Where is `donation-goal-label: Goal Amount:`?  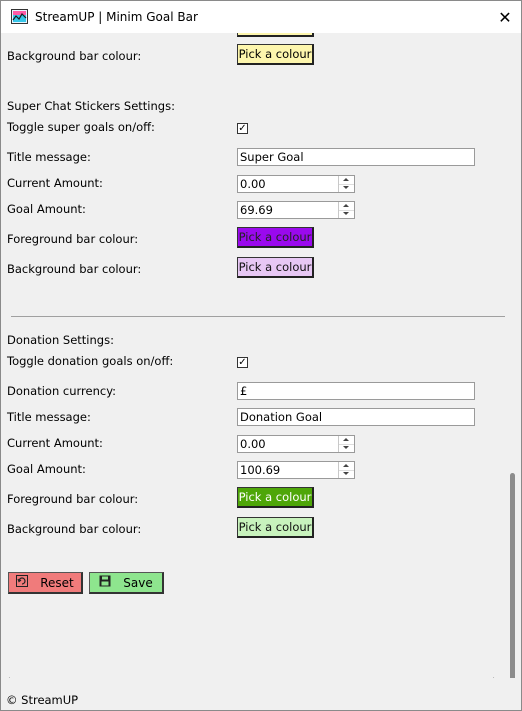
donation-goal-label: Goal Amount: is located at coordinates (46, 469).